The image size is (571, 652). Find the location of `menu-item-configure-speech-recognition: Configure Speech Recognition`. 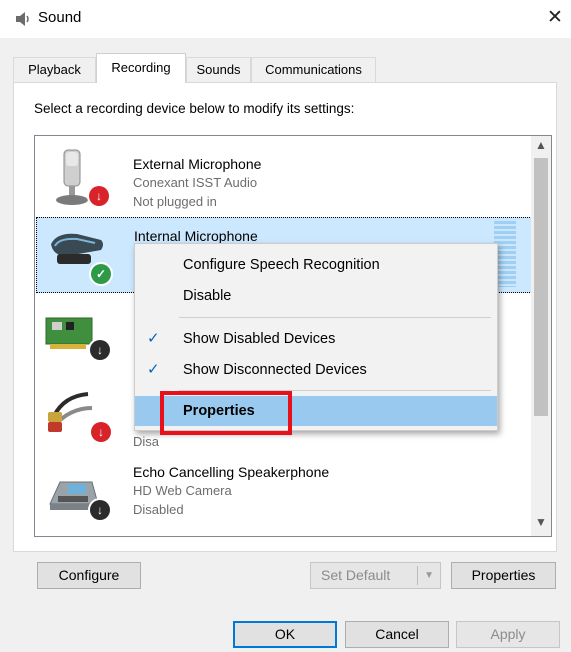

menu-item-configure-speech-recognition: Configure Speech Recognition is located at coordinates (316, 265).